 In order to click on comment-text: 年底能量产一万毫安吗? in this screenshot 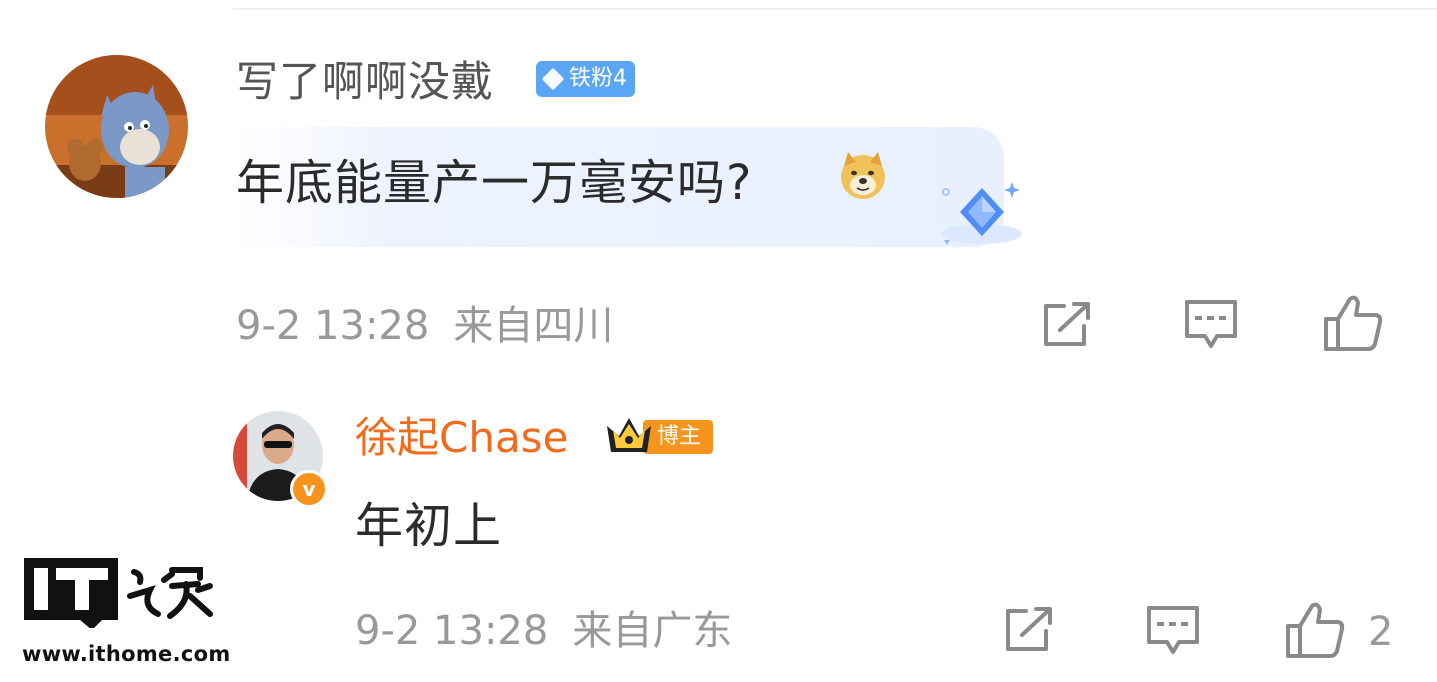, I will do `click(494, 183)`.